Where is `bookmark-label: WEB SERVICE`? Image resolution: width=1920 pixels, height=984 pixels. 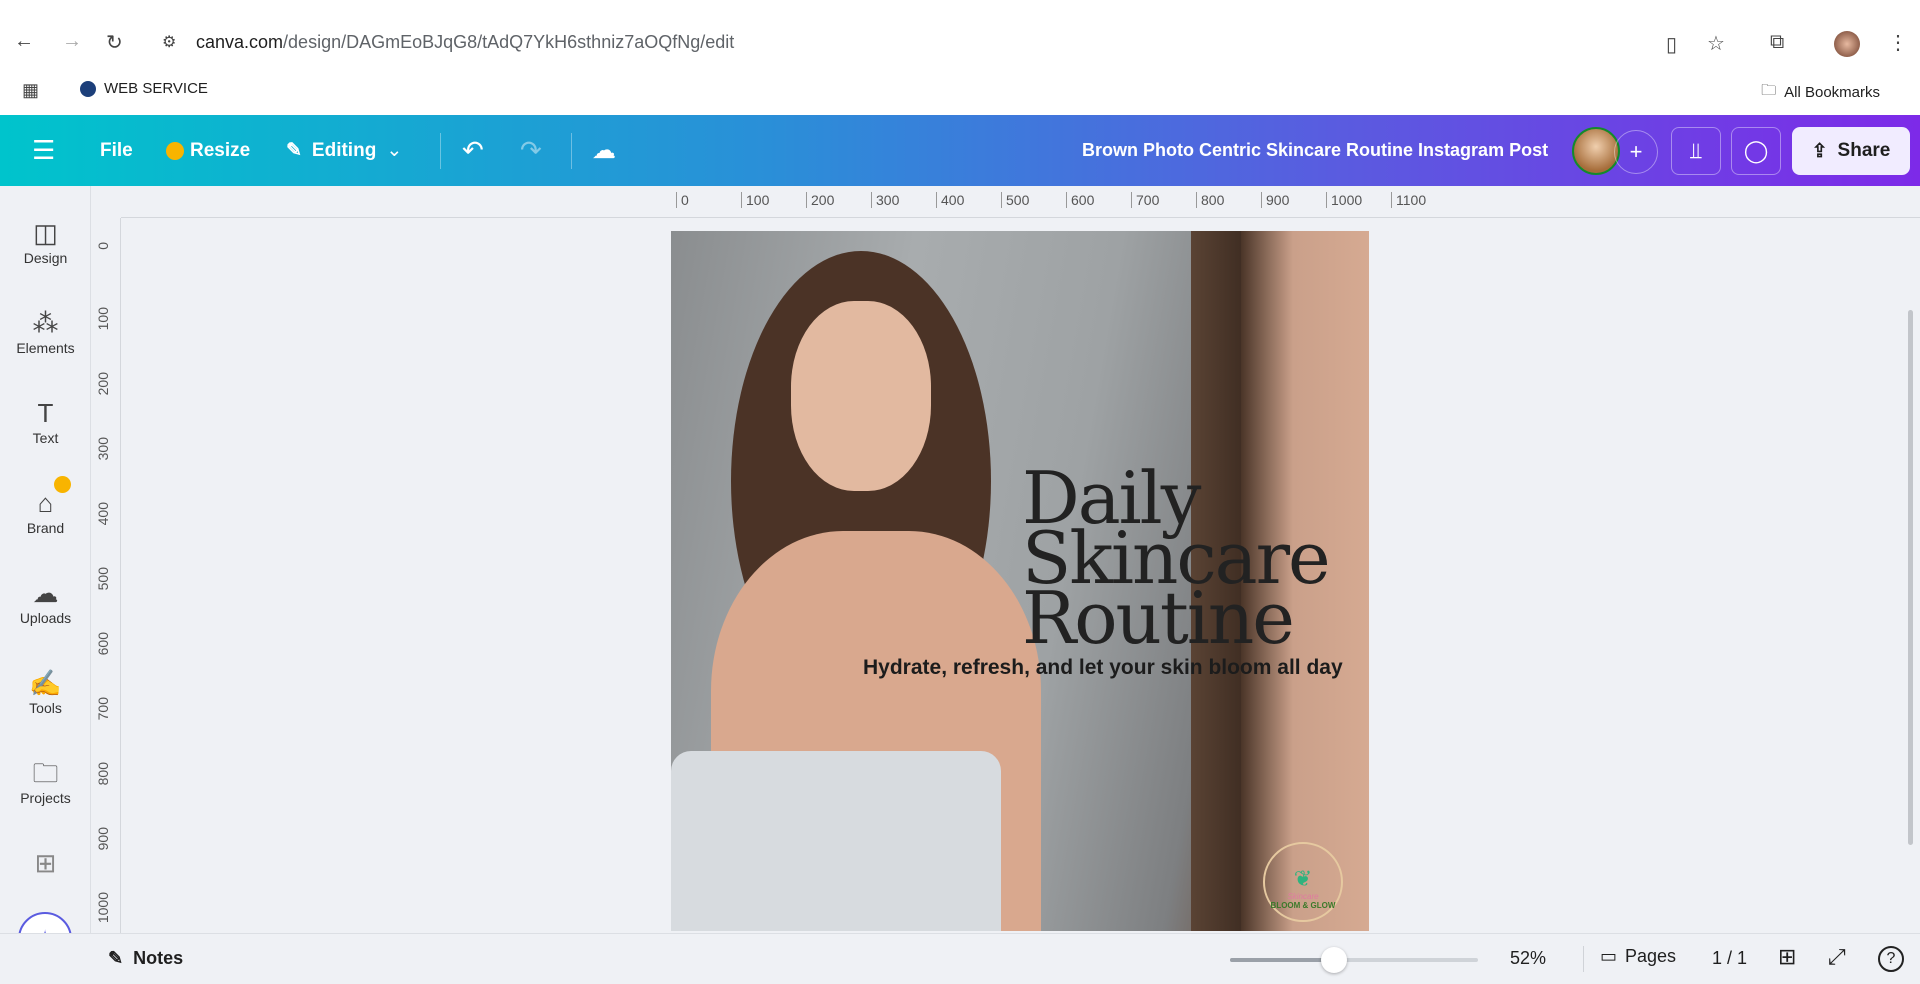
bookmark-label: WEB SERVICE is located at coordinates (156, 88).